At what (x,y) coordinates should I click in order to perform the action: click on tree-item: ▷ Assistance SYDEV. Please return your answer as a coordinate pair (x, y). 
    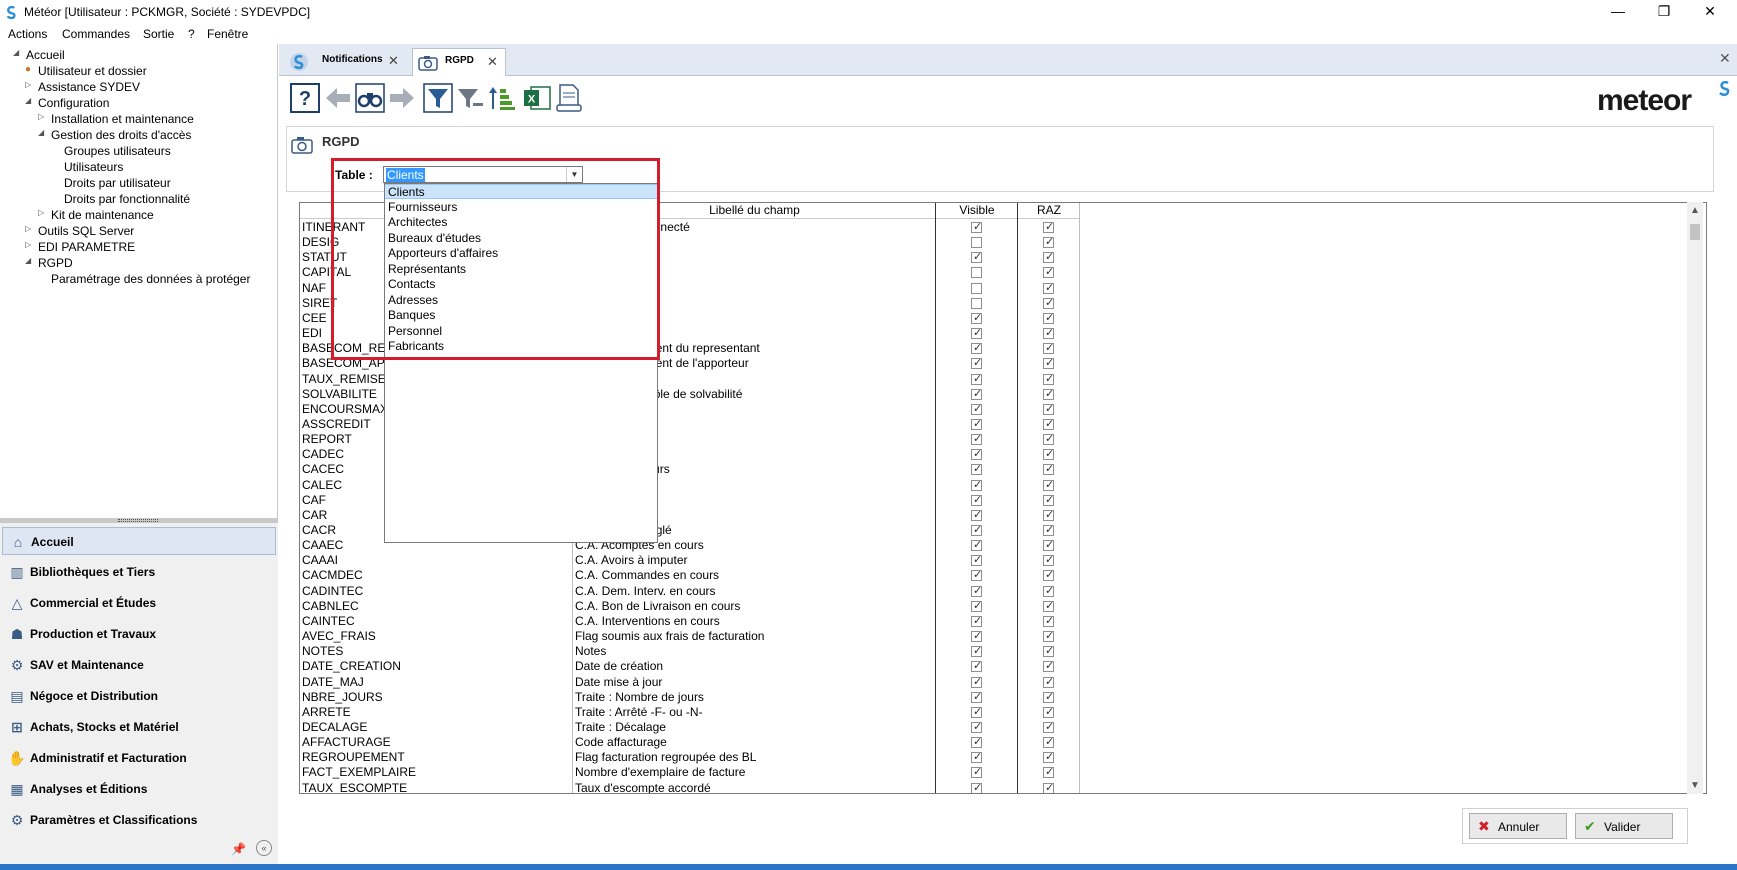
    Looking at the image, I should click on (82, 88).